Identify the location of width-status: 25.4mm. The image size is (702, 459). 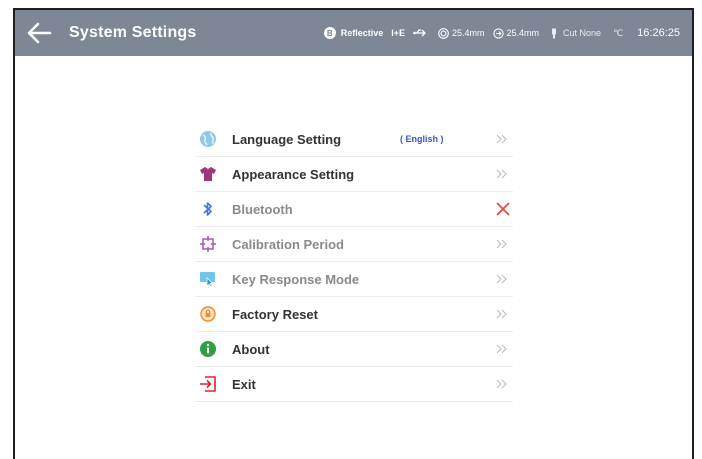
(461, 33).